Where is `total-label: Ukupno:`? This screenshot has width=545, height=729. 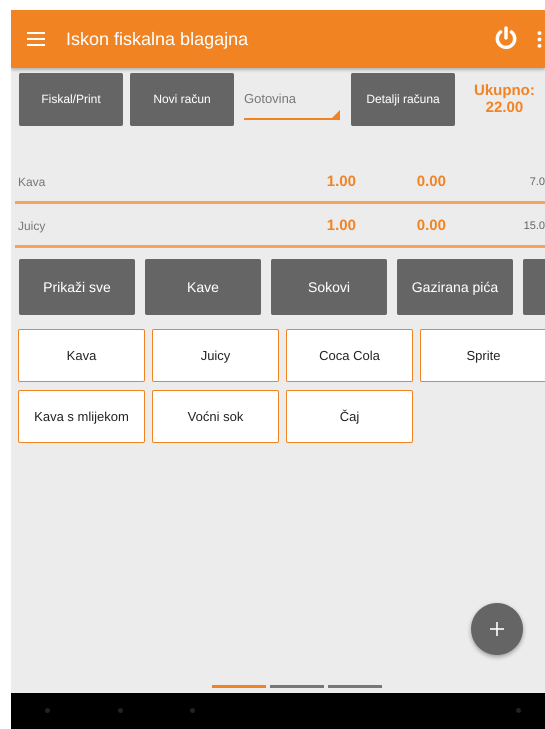 total-label: Ukupno: is located at coordinates (504, 90).